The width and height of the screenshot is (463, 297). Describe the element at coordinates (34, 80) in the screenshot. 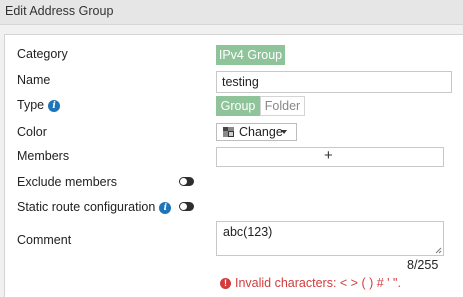

I see `name-label: Name` at that location.